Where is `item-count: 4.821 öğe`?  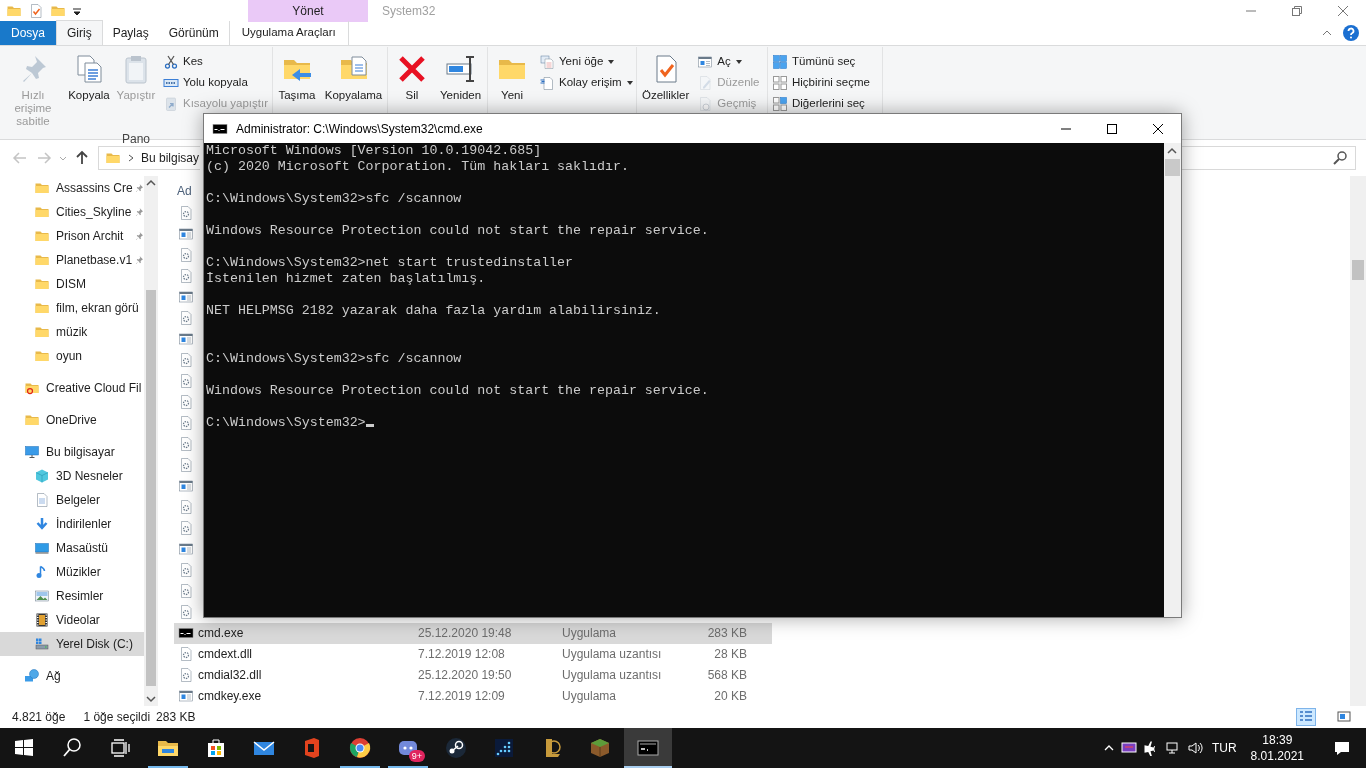 item-count: 4.821 öğe is located at coordinates (39, 717).